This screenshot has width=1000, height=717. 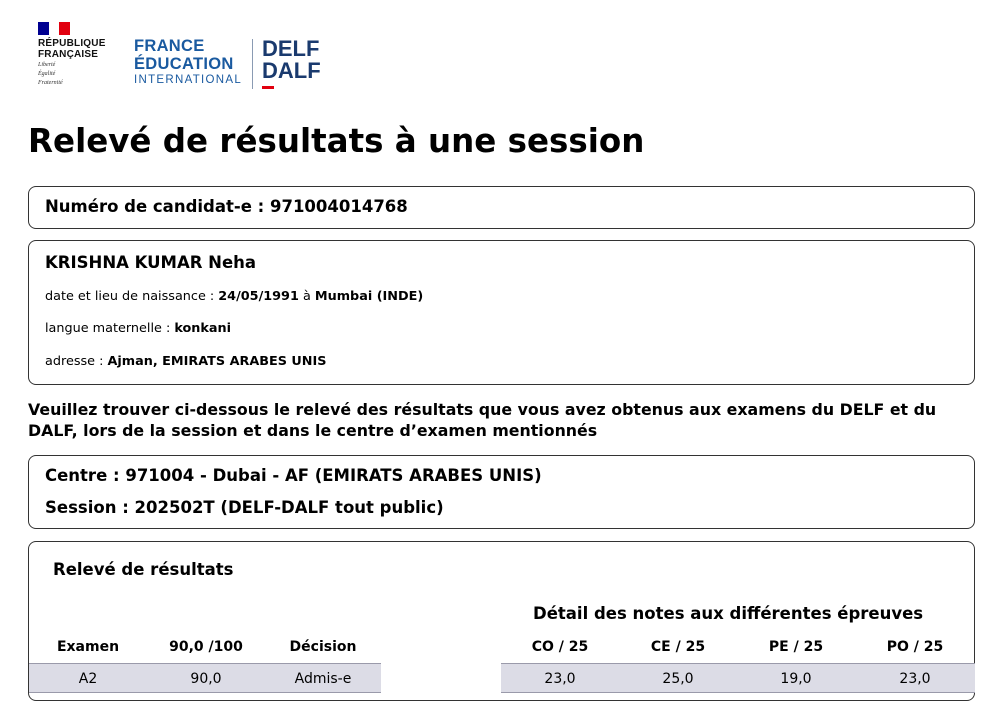 What do you see at coordinates (68, 54) in the screenshot?
I see `republique-line2: FRANÇAISE` at bounding box center [68, 54].